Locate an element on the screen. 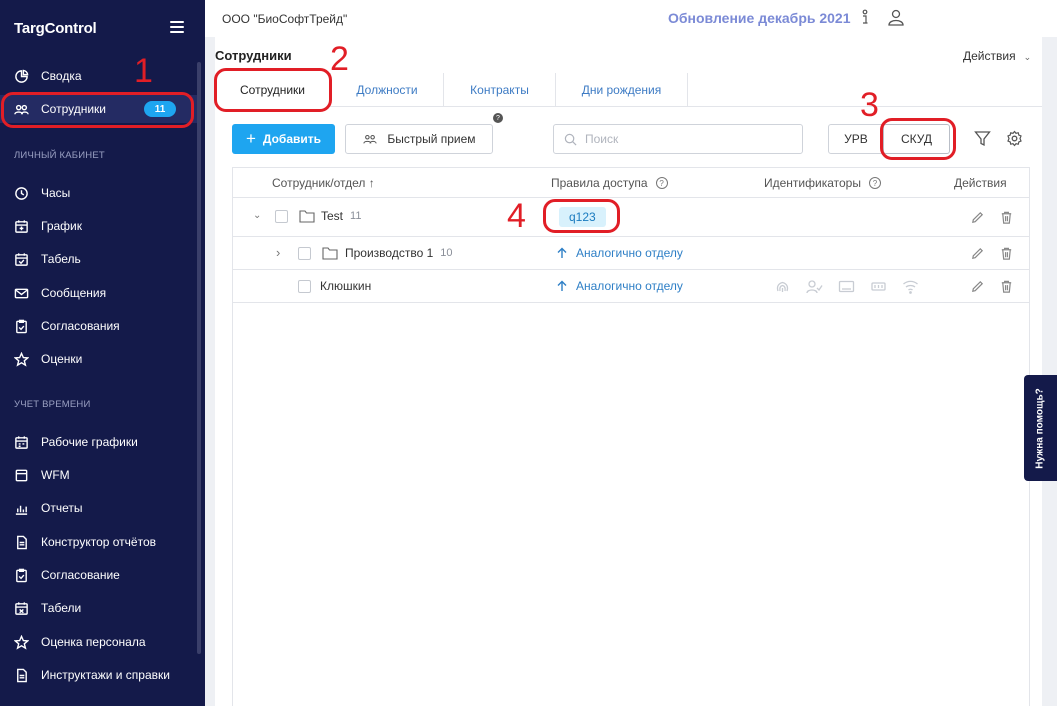  card-icon is located at coordinates (846, 286).